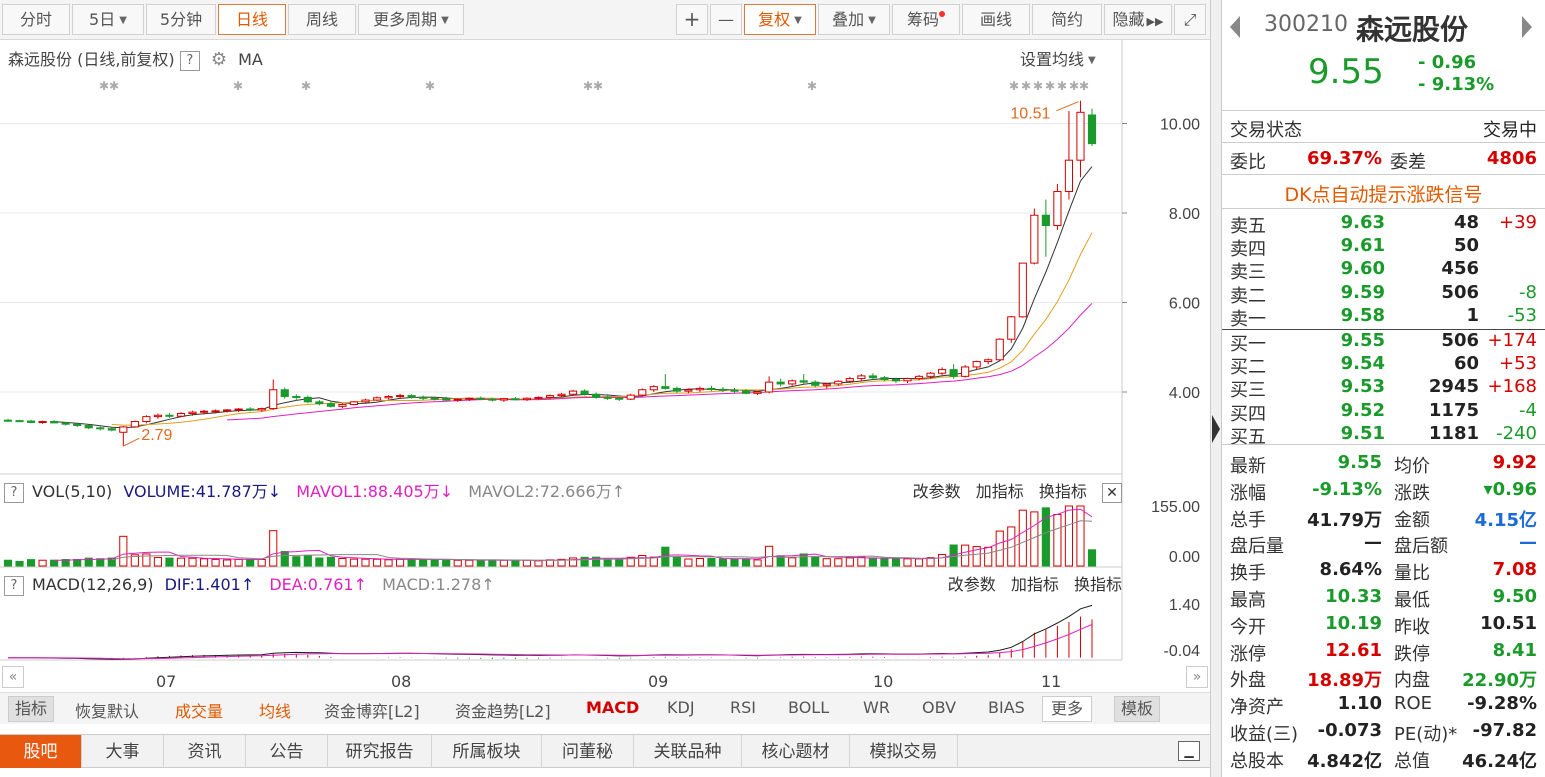 The image size is (1545, 777). What do you see at coordinates (1067, 19) in the screenshot?
I see `simple-button: 简约` at bounding box center [1067, 19].